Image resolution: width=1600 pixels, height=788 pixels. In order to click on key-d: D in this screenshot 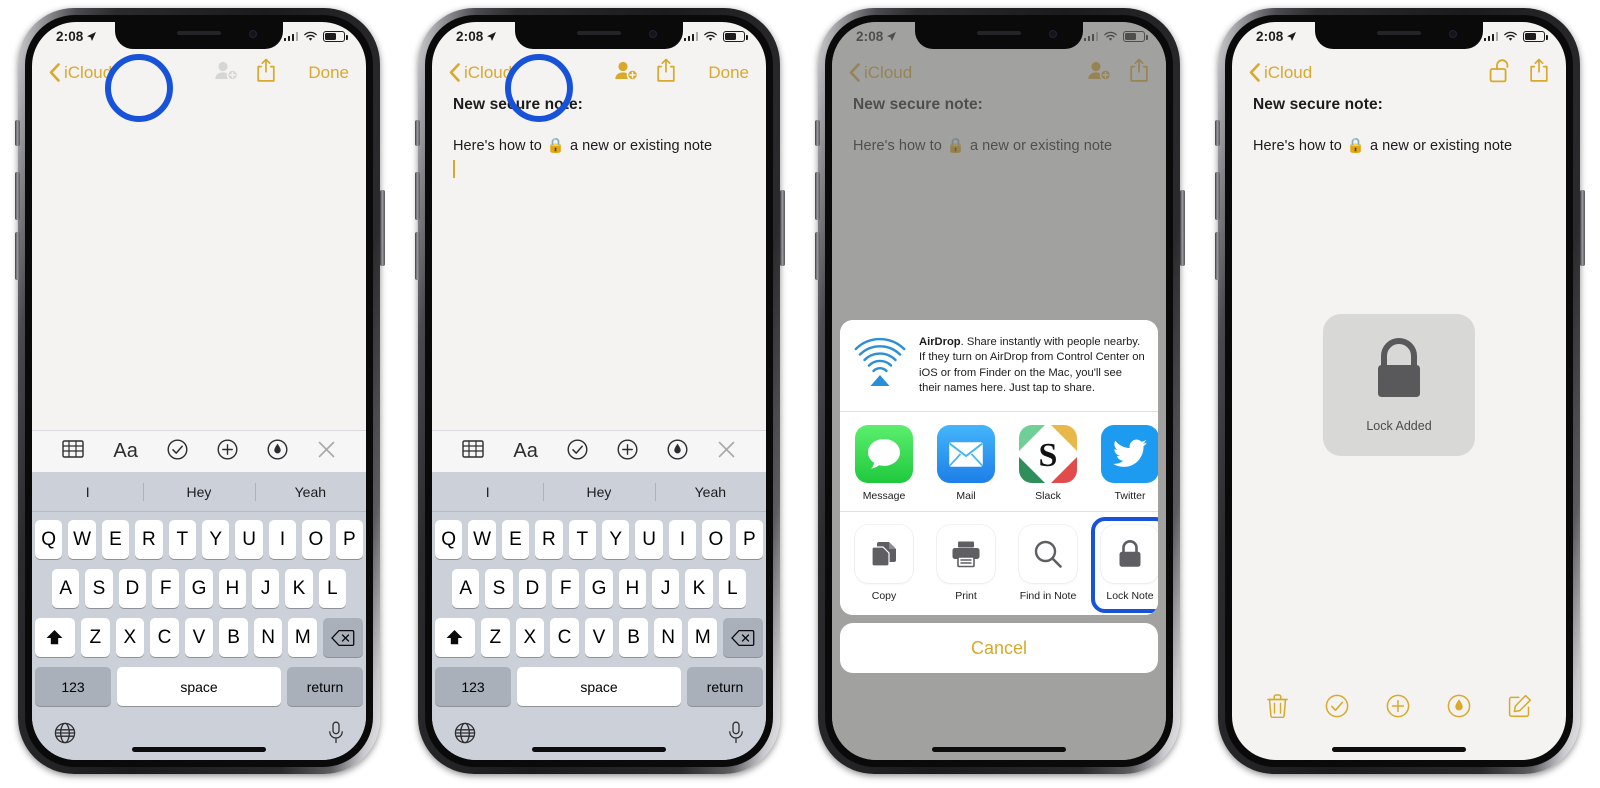, I will do `click(132, 588)`.